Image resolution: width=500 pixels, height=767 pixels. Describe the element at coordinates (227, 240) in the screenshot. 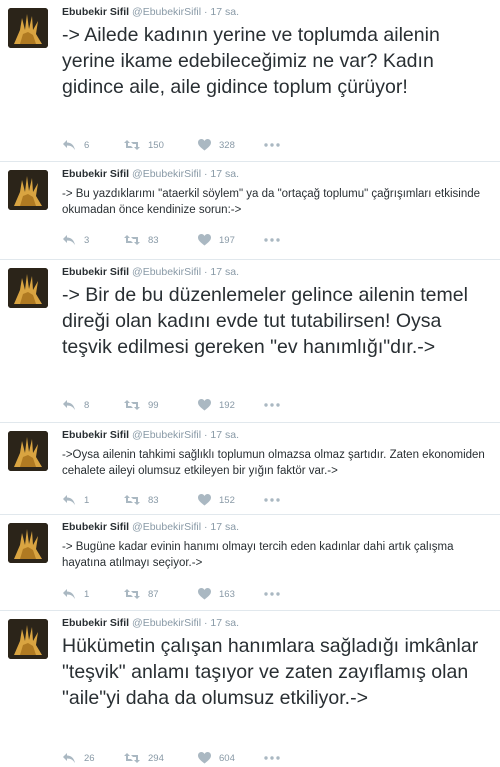

I see `like-count: 197` at that location.